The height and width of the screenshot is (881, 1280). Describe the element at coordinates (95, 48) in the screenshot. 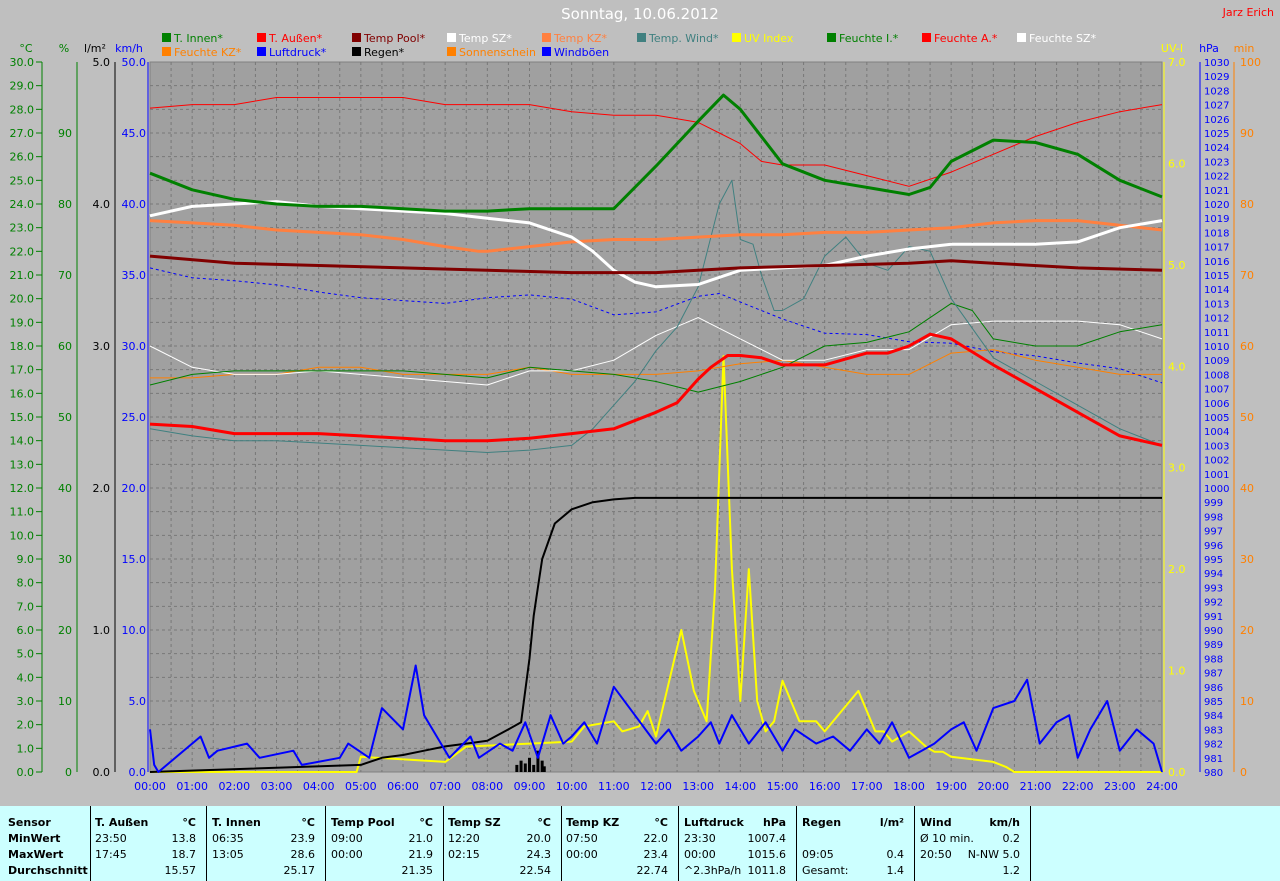

I see `axis-unit-label: l/m²` at that location.